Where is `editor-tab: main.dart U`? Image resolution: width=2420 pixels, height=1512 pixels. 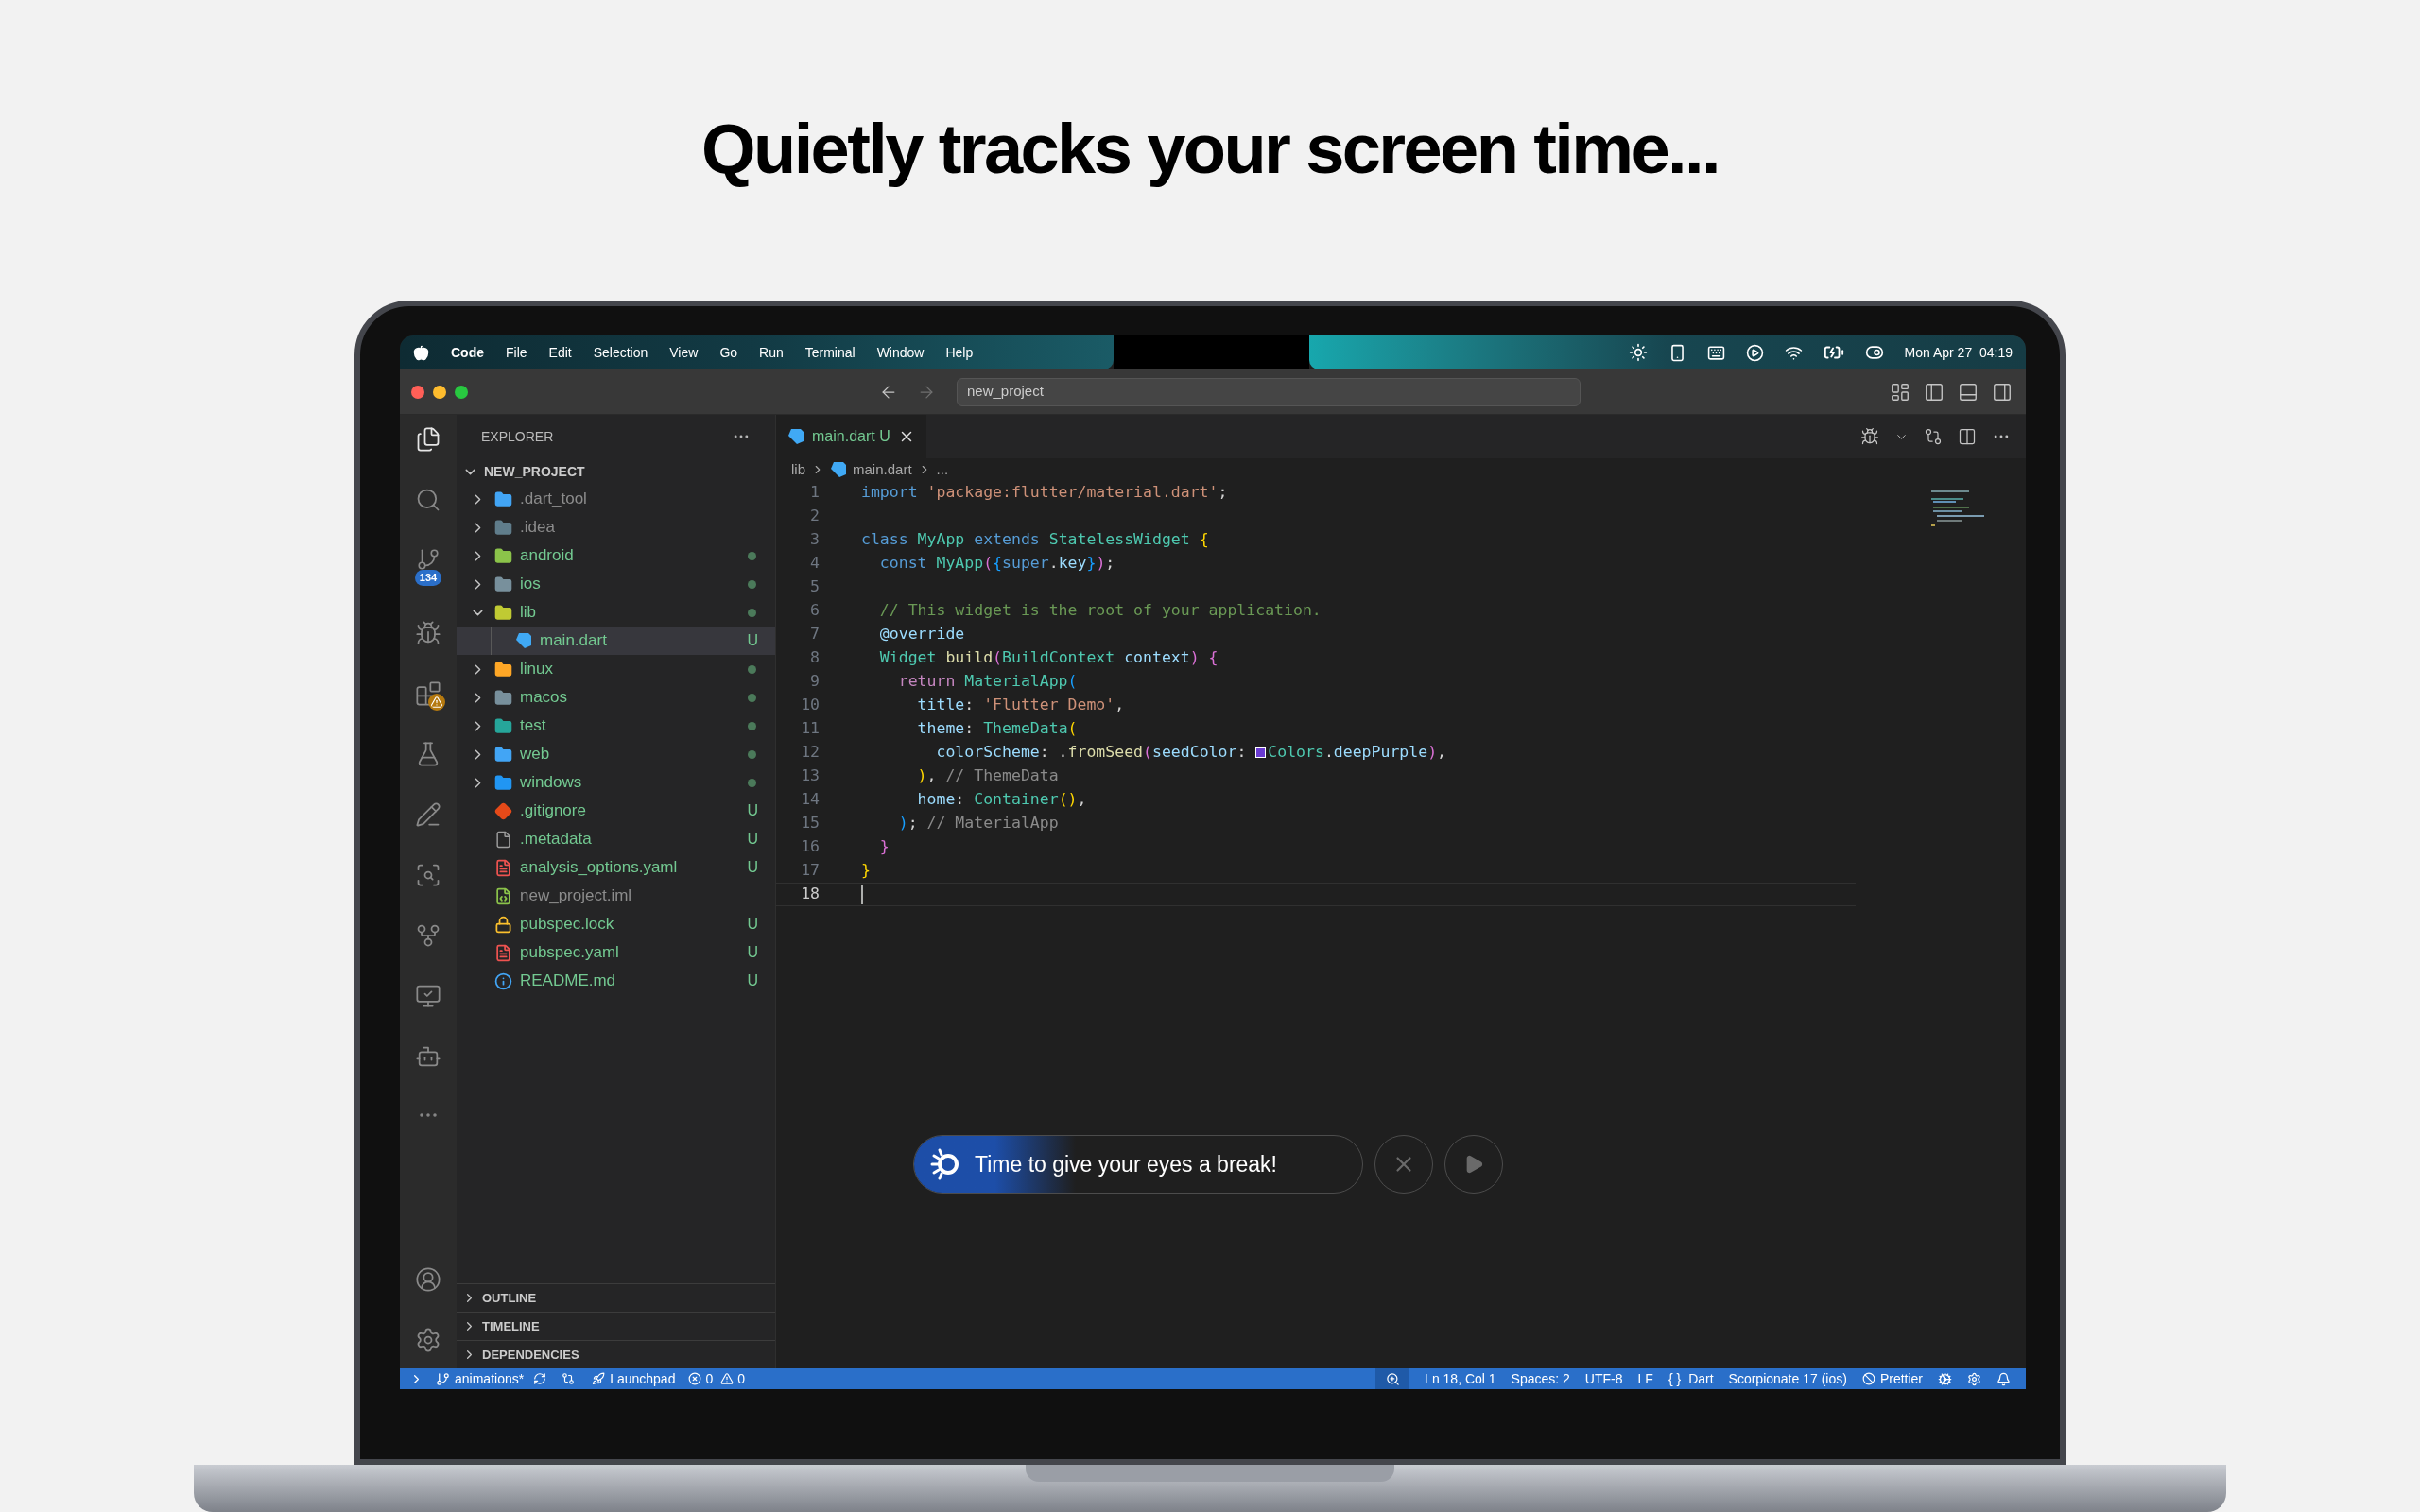 editor-tab: main.dart U is located at coordinates (851, 436).